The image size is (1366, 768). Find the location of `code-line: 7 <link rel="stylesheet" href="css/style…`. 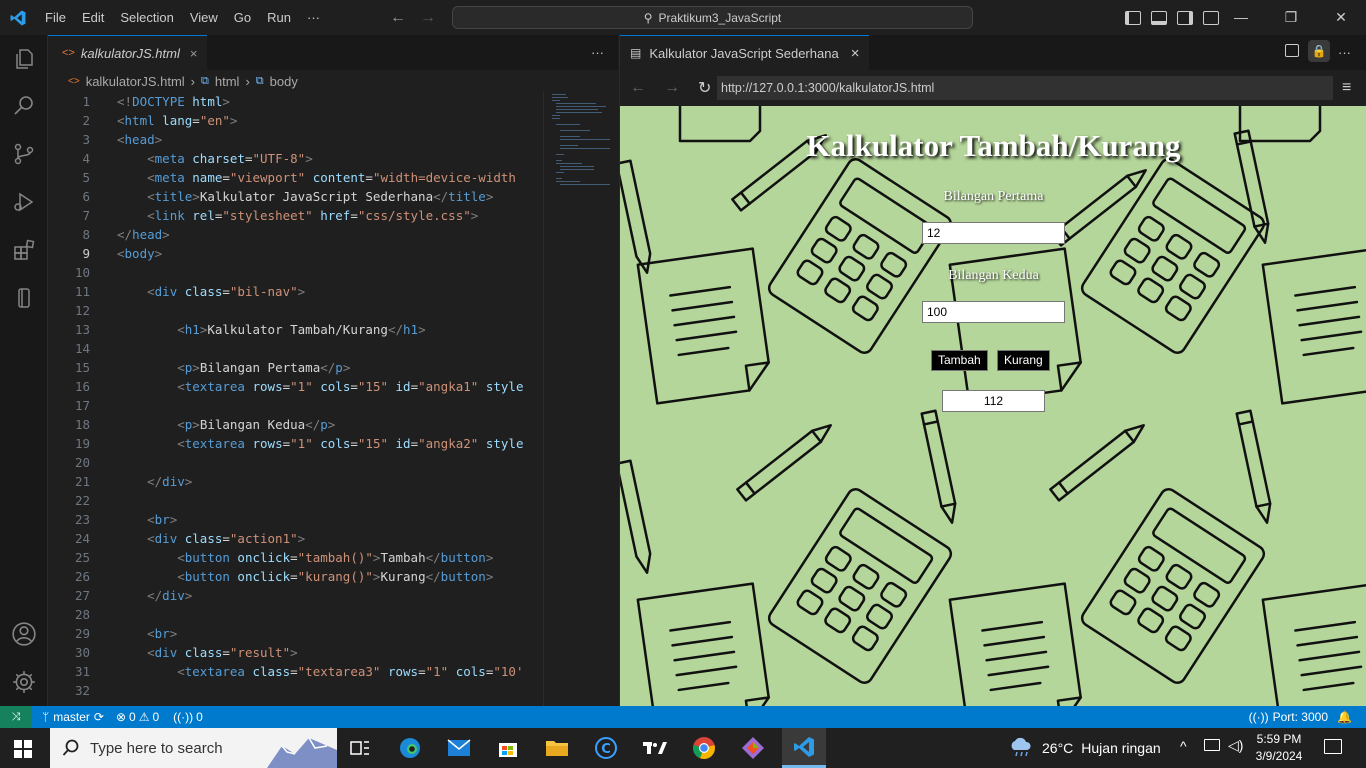

code-line: 7 <link rel="stylesheet" href="css/style… is located at coordinates (295, 215).